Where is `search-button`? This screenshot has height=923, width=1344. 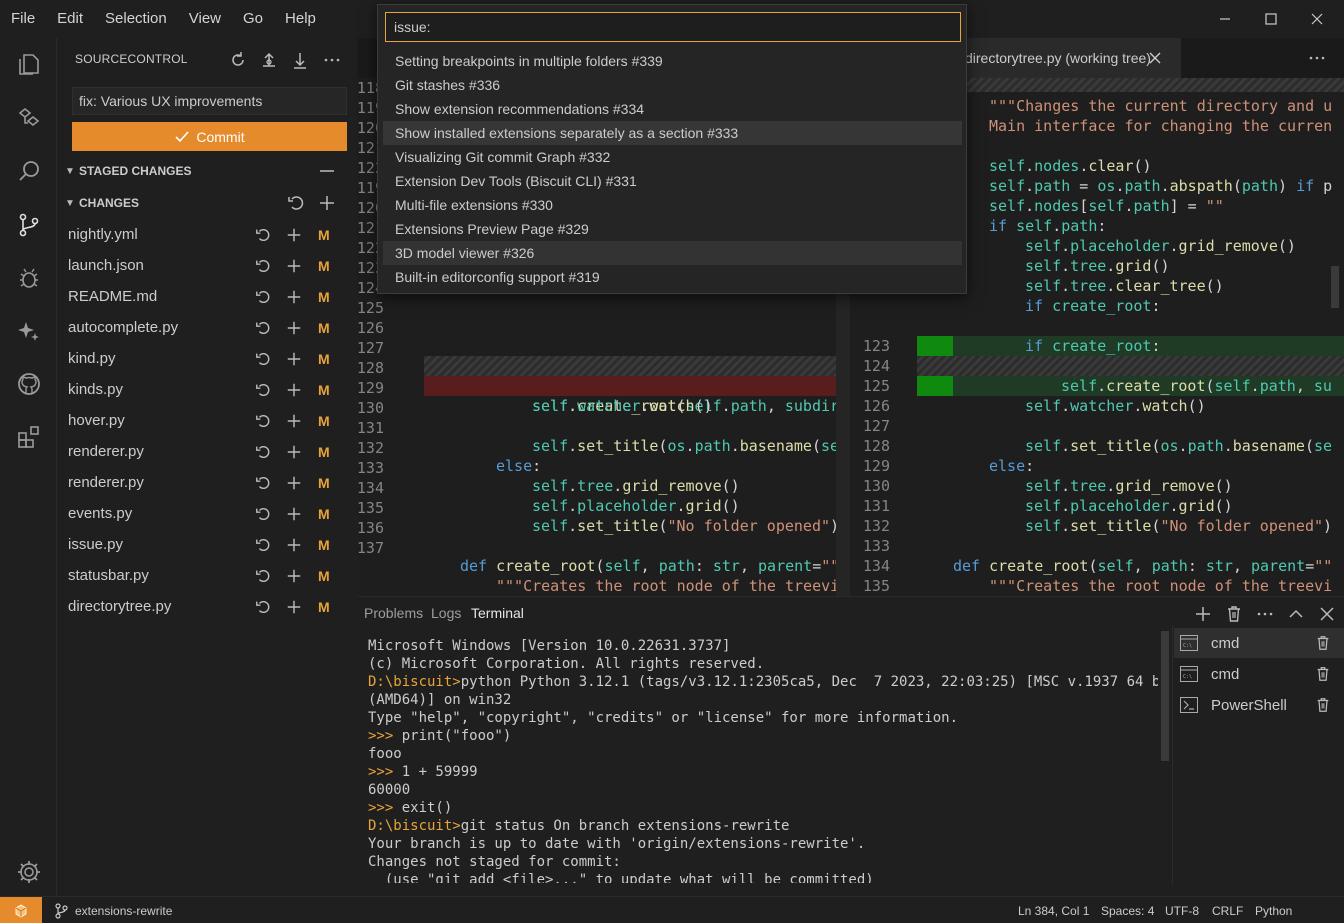 search-button is located at coordinates (29, 171).